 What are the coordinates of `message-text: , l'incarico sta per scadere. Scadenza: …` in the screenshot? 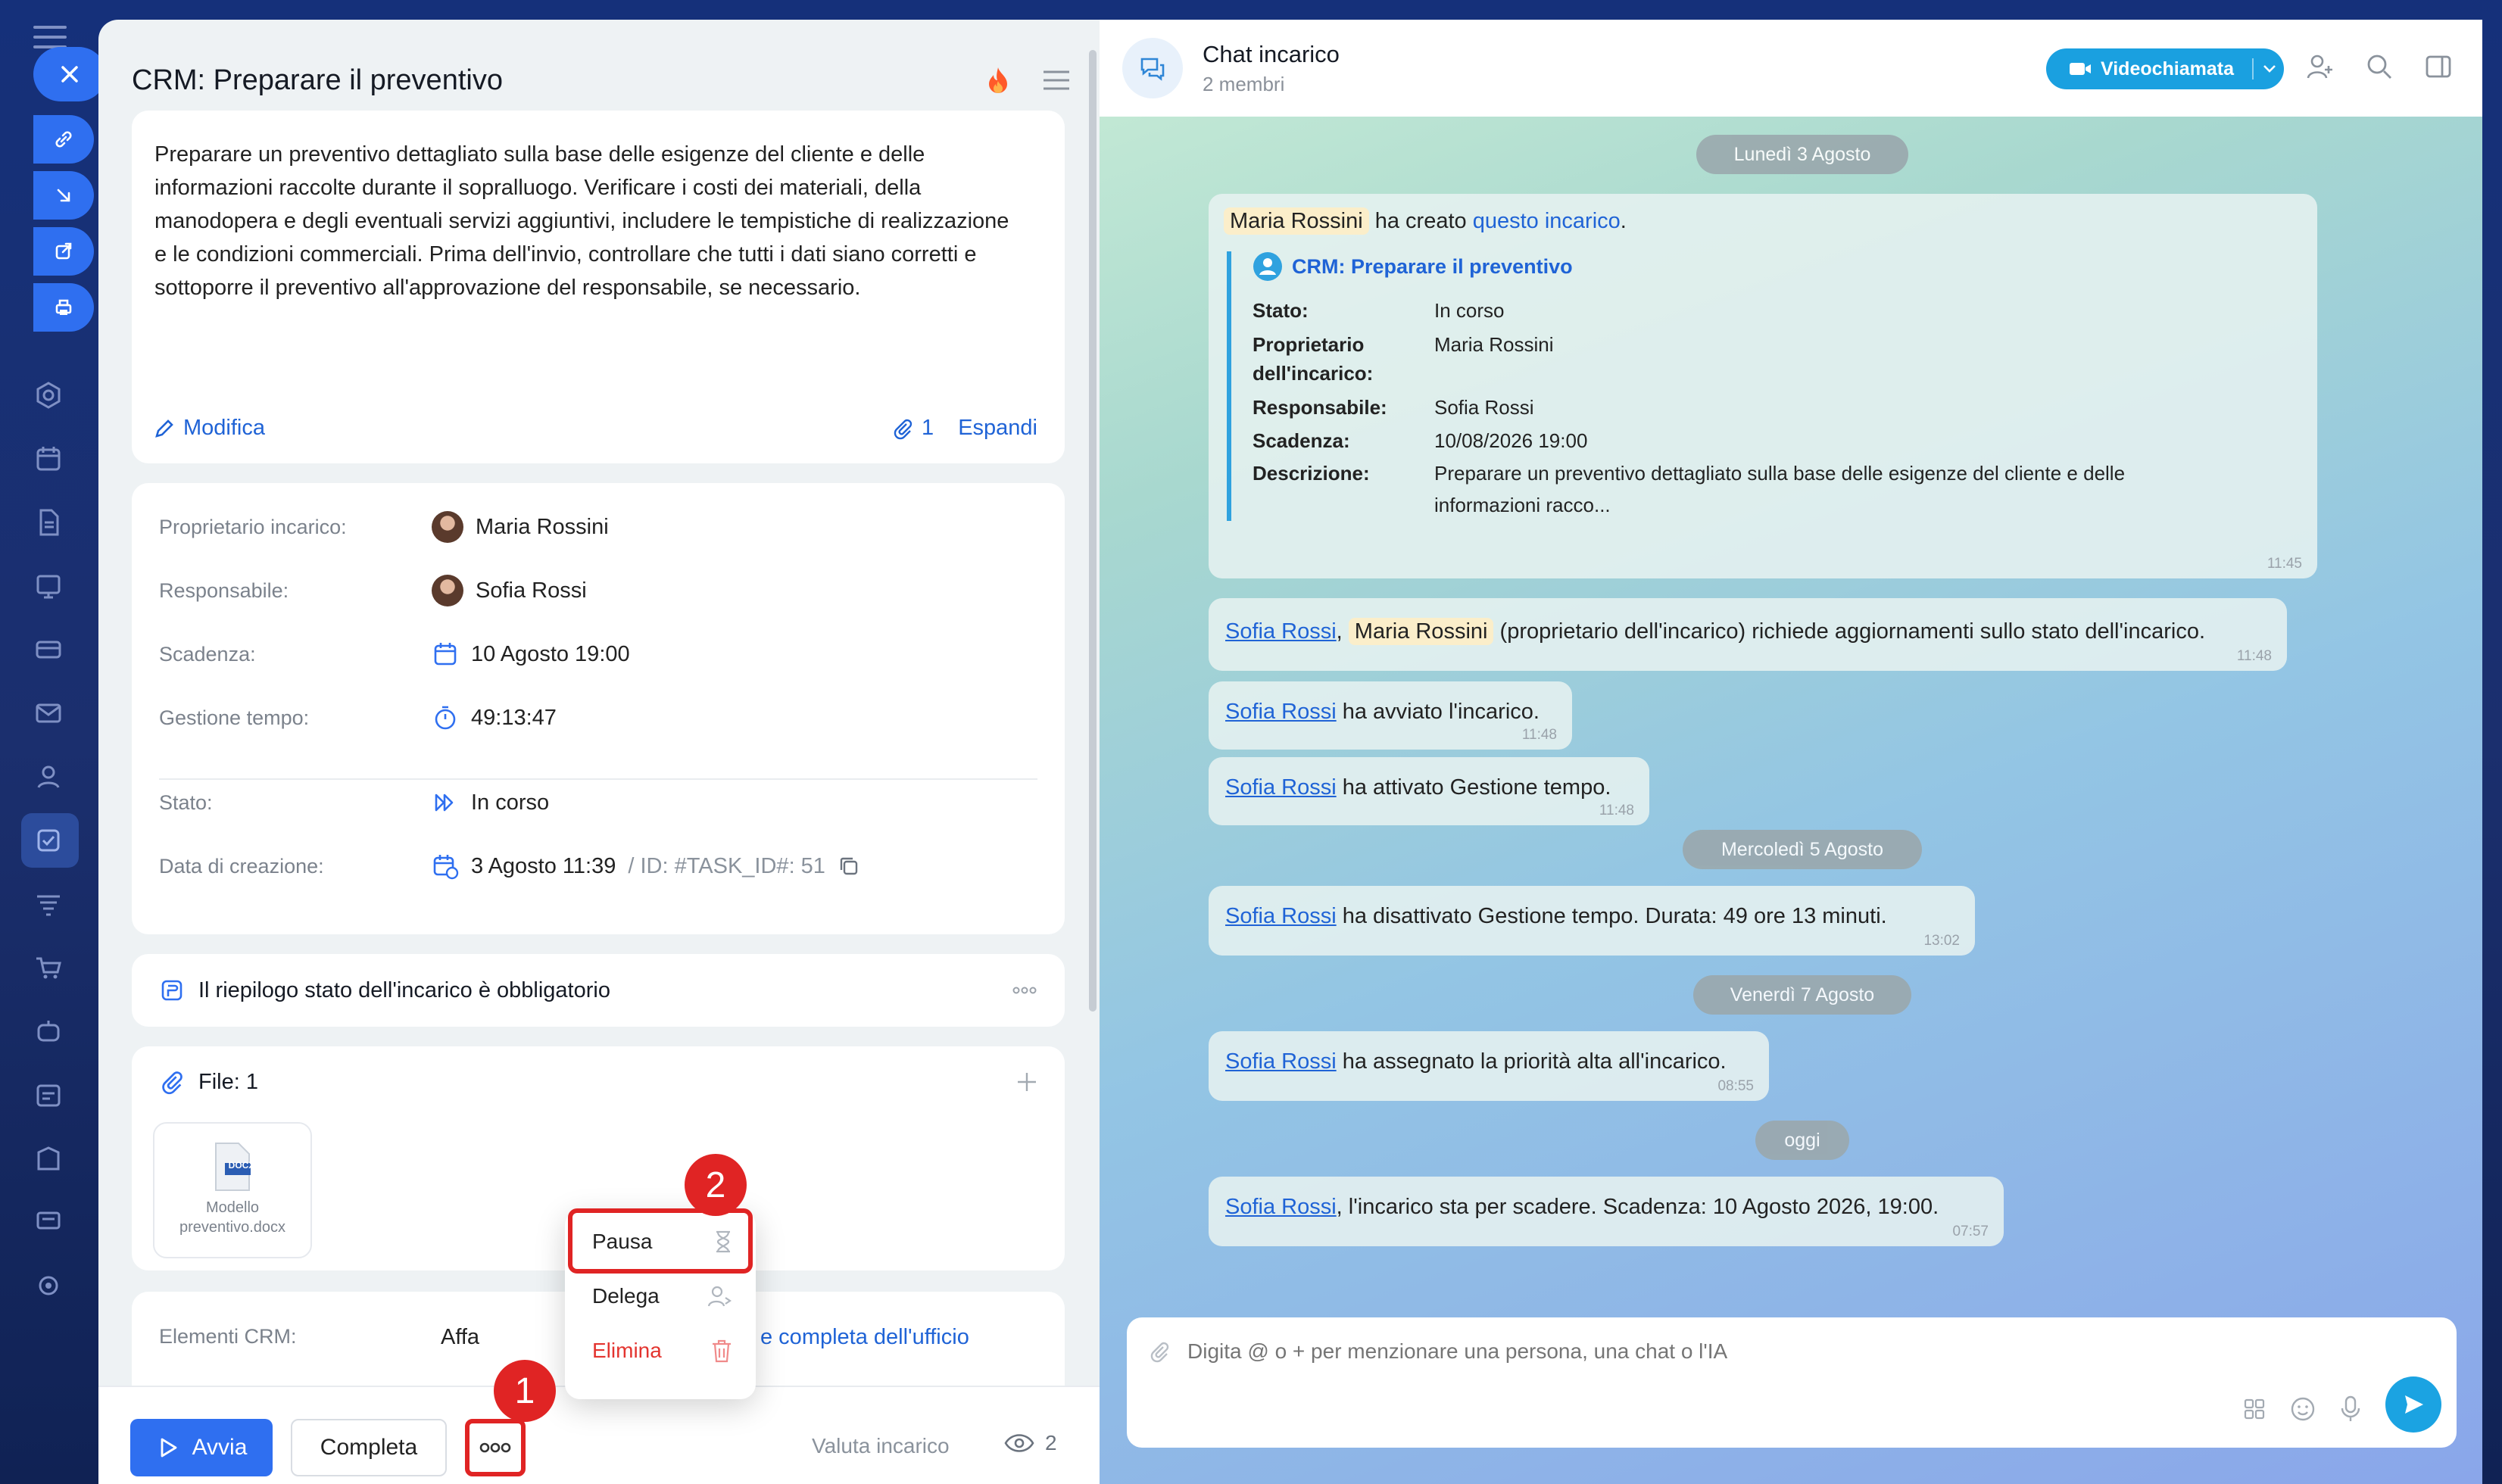 It's located at (1637, 1207).